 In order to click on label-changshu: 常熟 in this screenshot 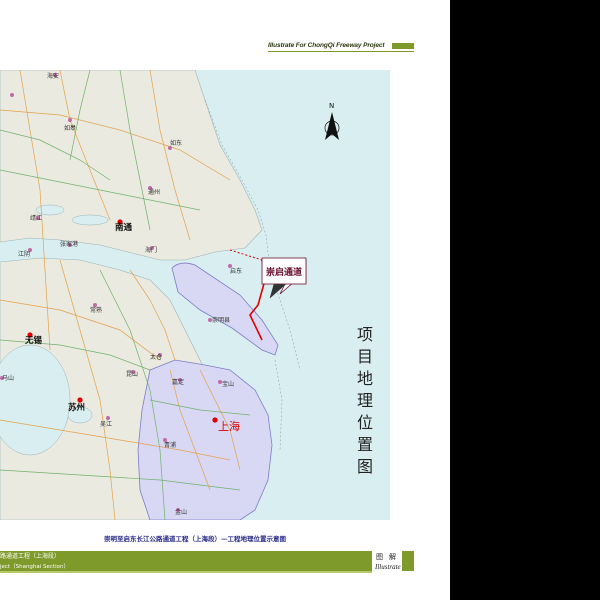, I will do `click(96, 310)`.